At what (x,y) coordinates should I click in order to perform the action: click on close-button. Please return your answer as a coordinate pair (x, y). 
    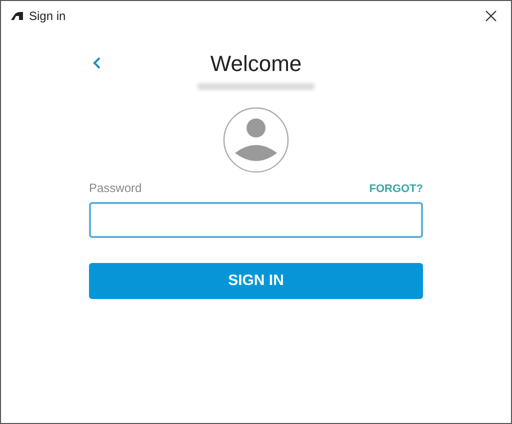
    Looking at the image, I should click on (491, 16).